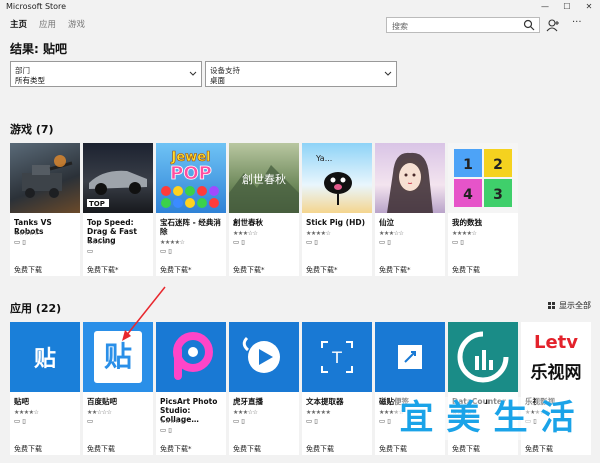  What do you see at coordinates (386, 222) in the screenshot?
I see `tile-name: 仙泣` at bounding box center [386, 222].